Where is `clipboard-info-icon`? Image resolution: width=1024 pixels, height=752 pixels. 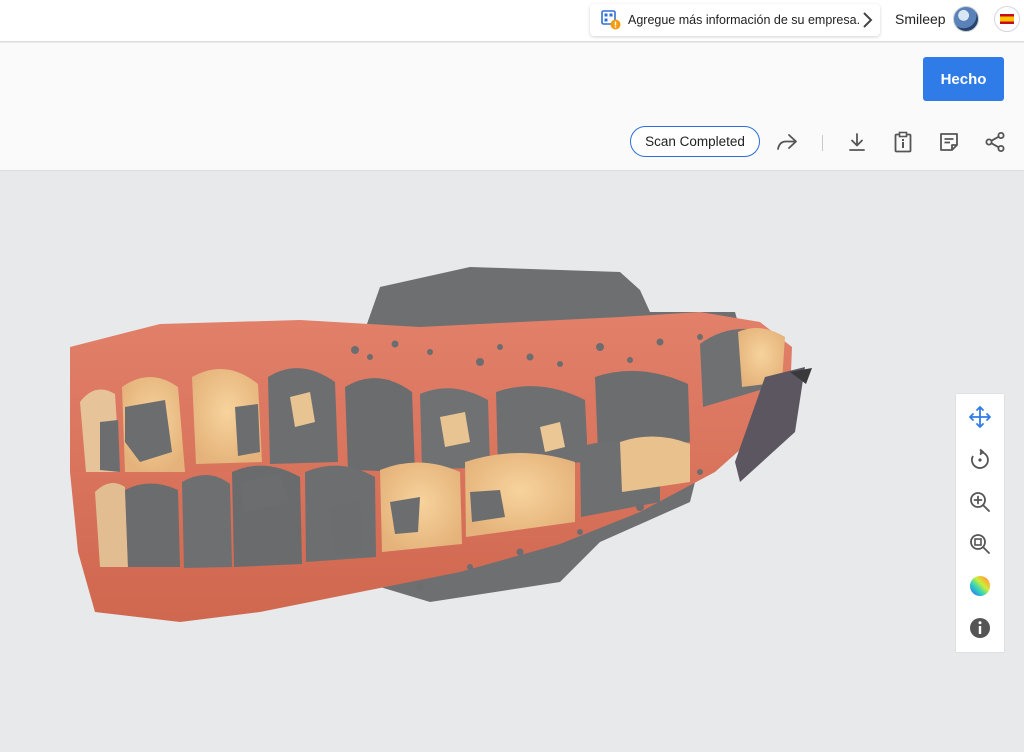 clipboard-info-icon is located at coordinates (903, 142).